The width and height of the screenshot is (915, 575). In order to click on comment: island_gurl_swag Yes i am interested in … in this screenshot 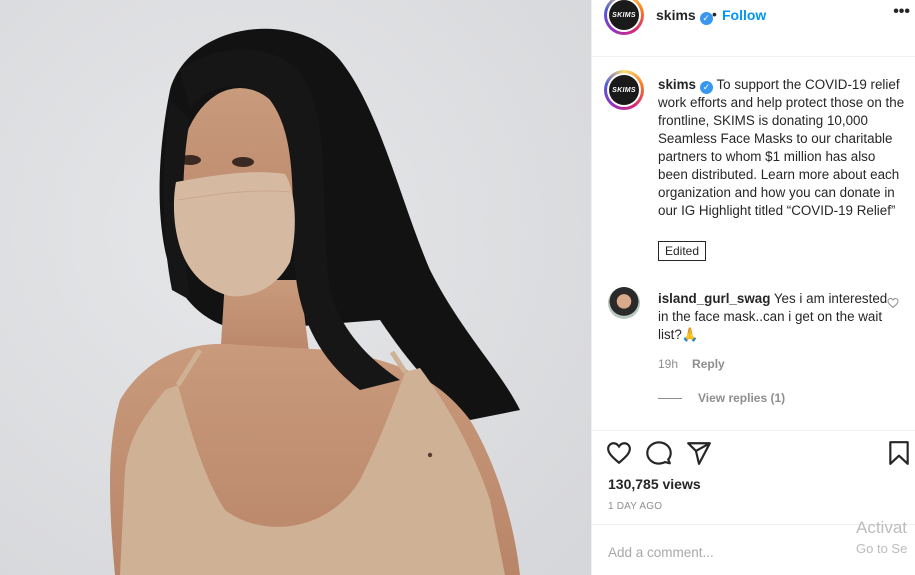, I will do `click(773, 317)`.